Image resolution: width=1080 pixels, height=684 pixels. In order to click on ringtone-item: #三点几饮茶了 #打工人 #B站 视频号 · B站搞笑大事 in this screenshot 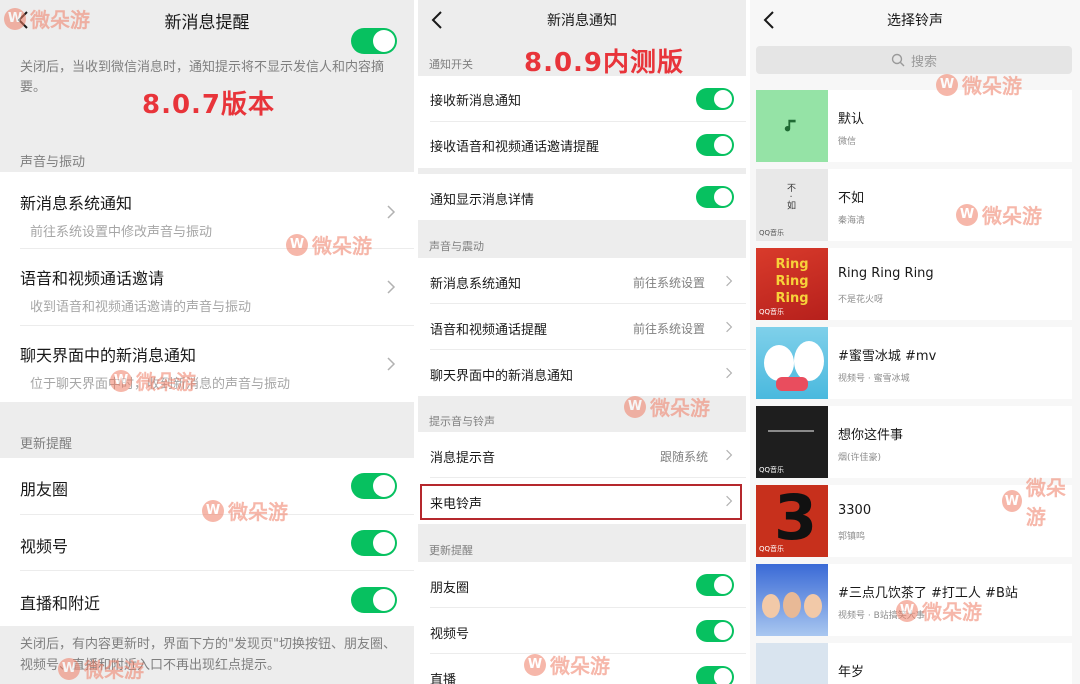, I will do `click(914, 600)`.